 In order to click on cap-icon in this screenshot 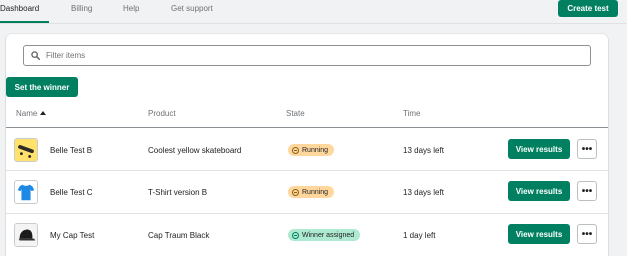, I will do `click(26, 235)`.